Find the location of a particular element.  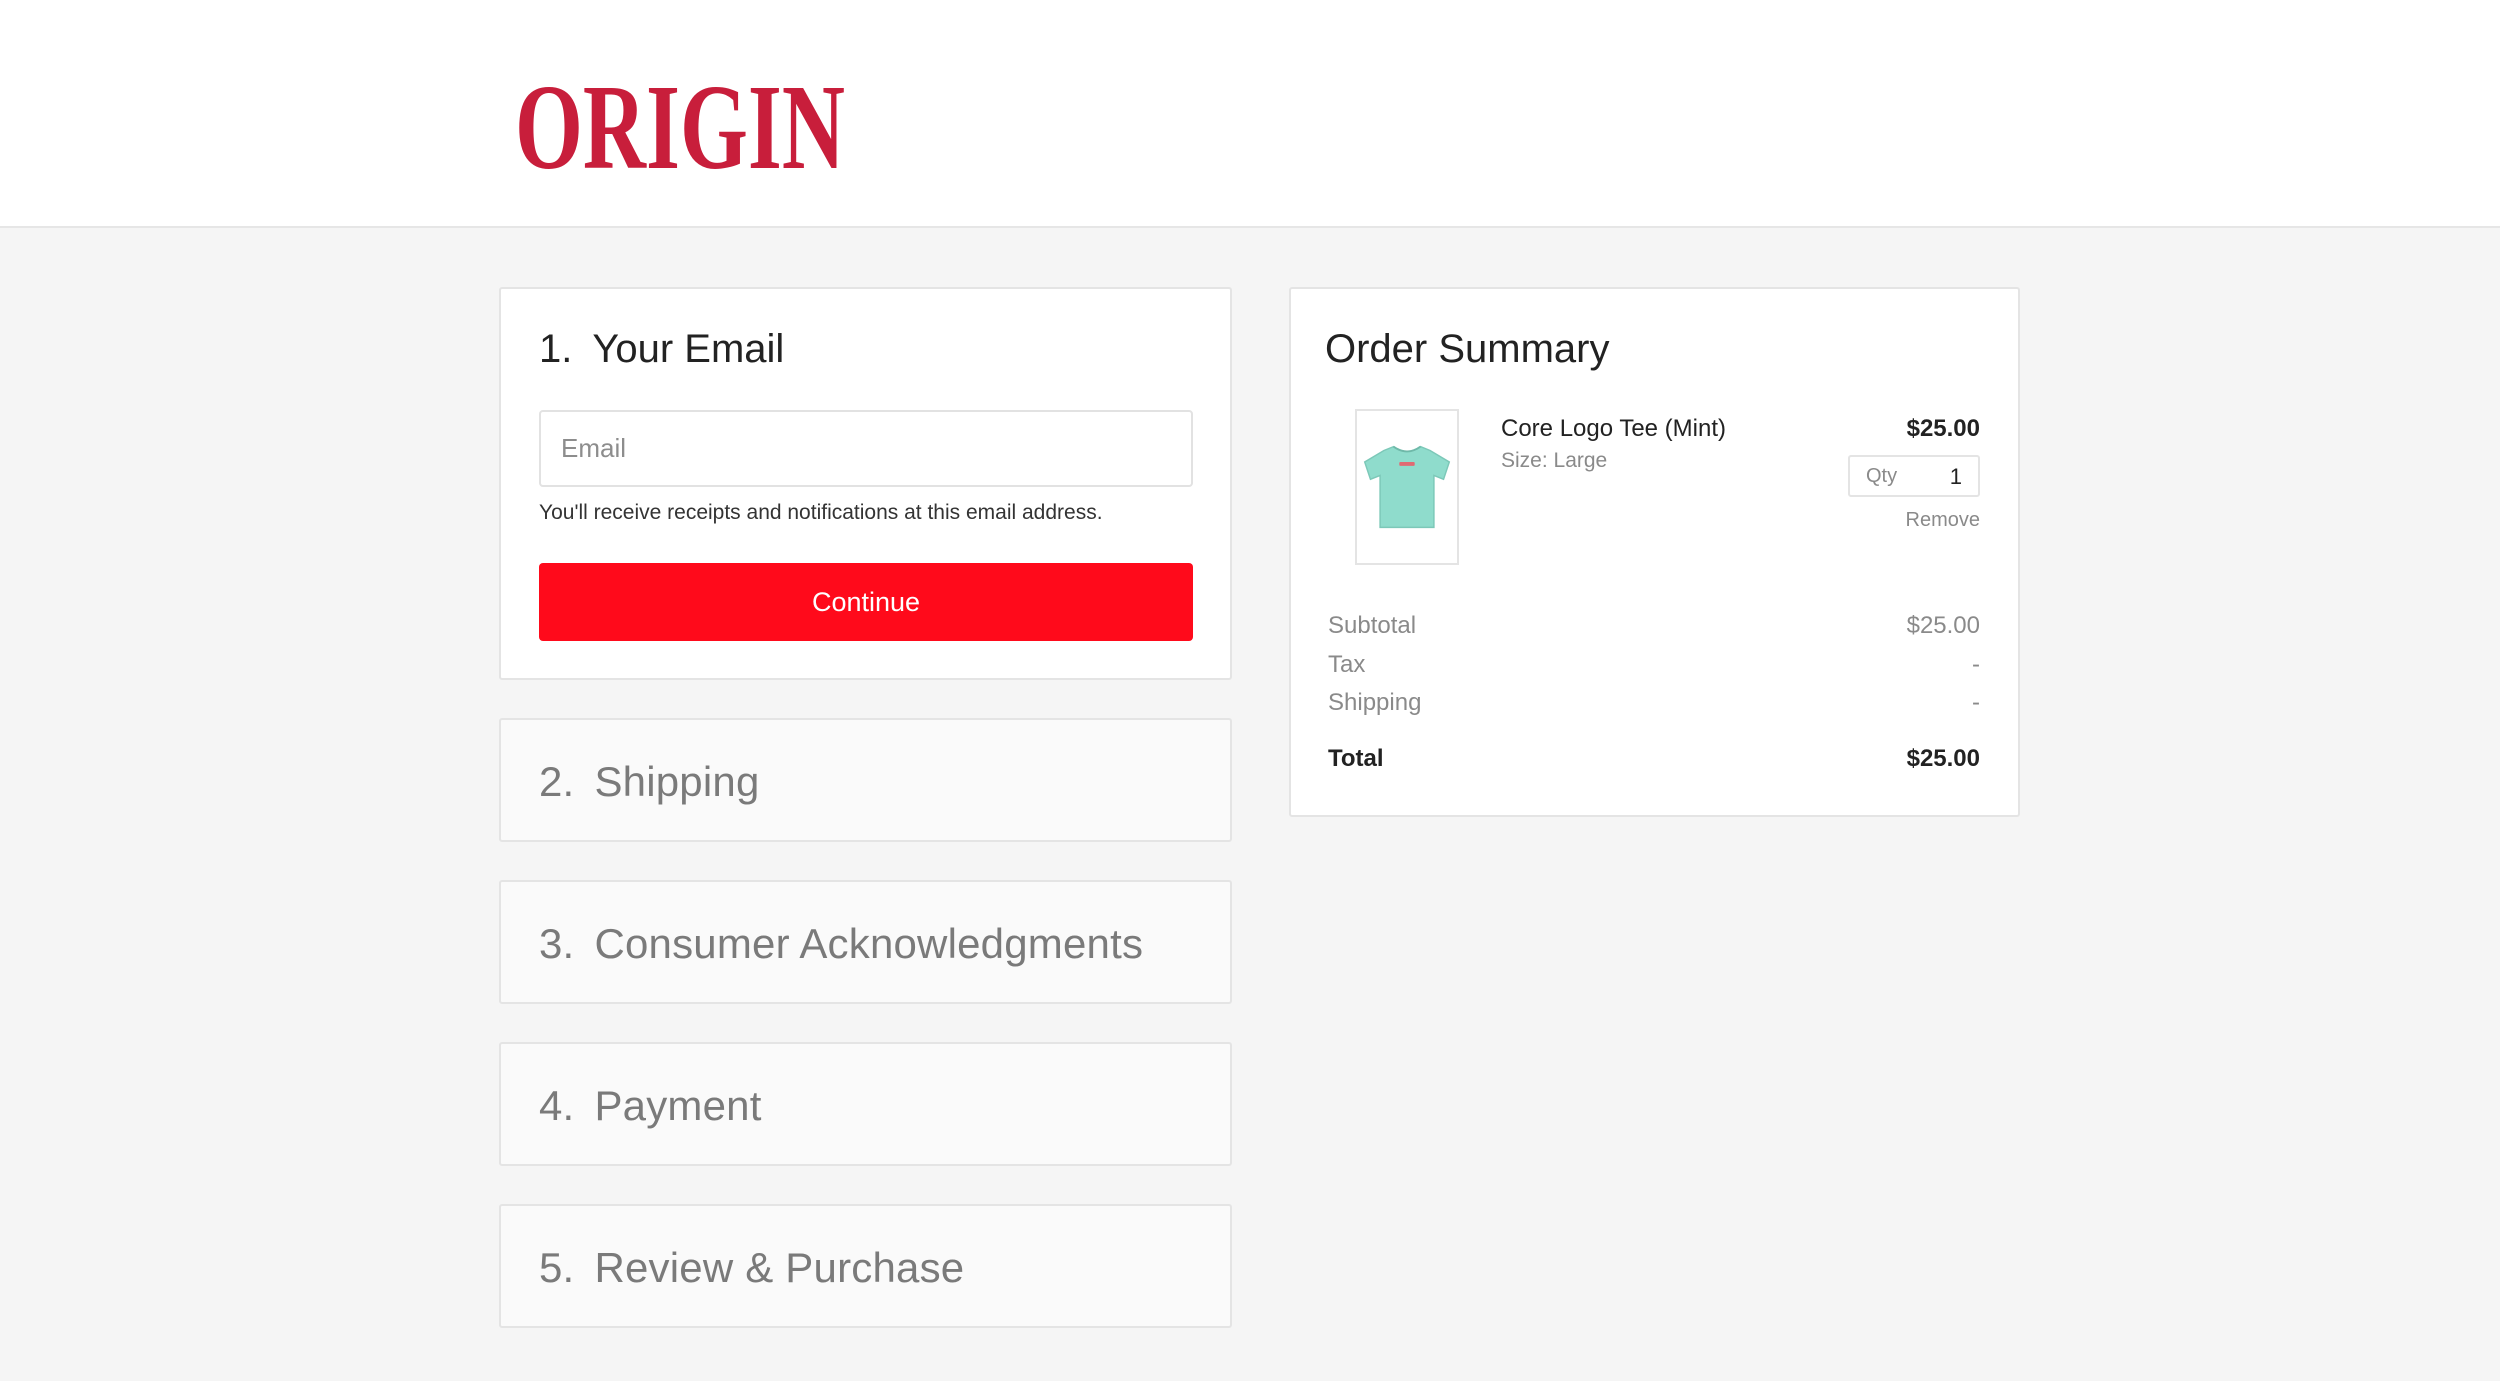

shipping-value: - is located at coordinates (1976, 702).